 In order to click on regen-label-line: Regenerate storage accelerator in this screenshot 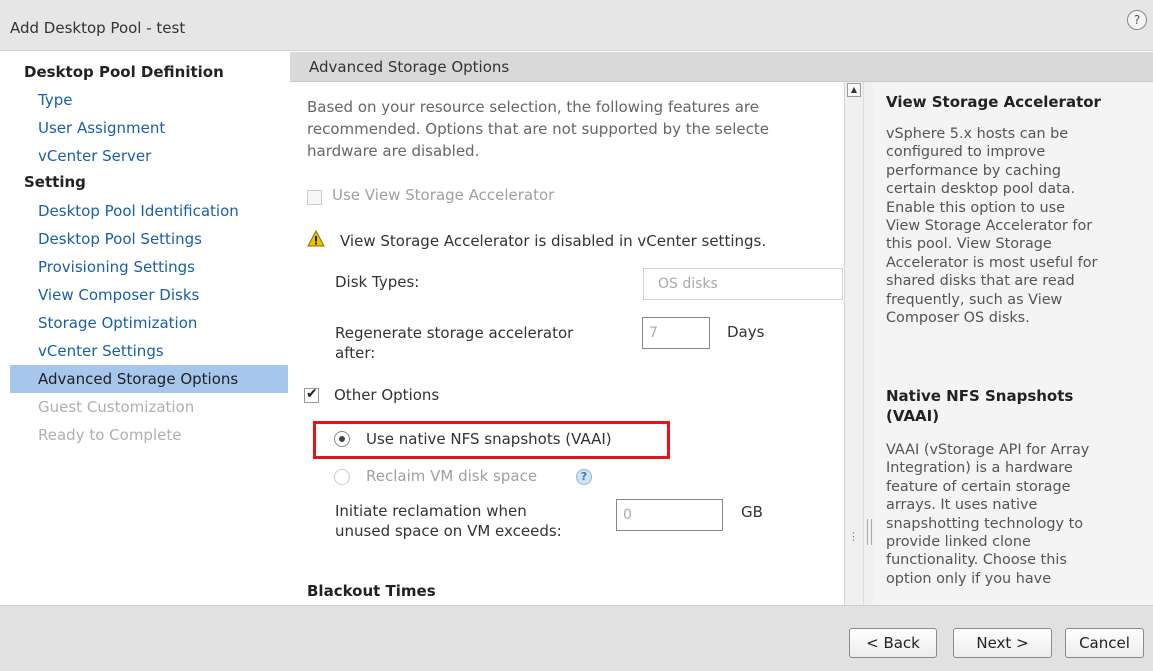, I will do `click(454, 333)`.